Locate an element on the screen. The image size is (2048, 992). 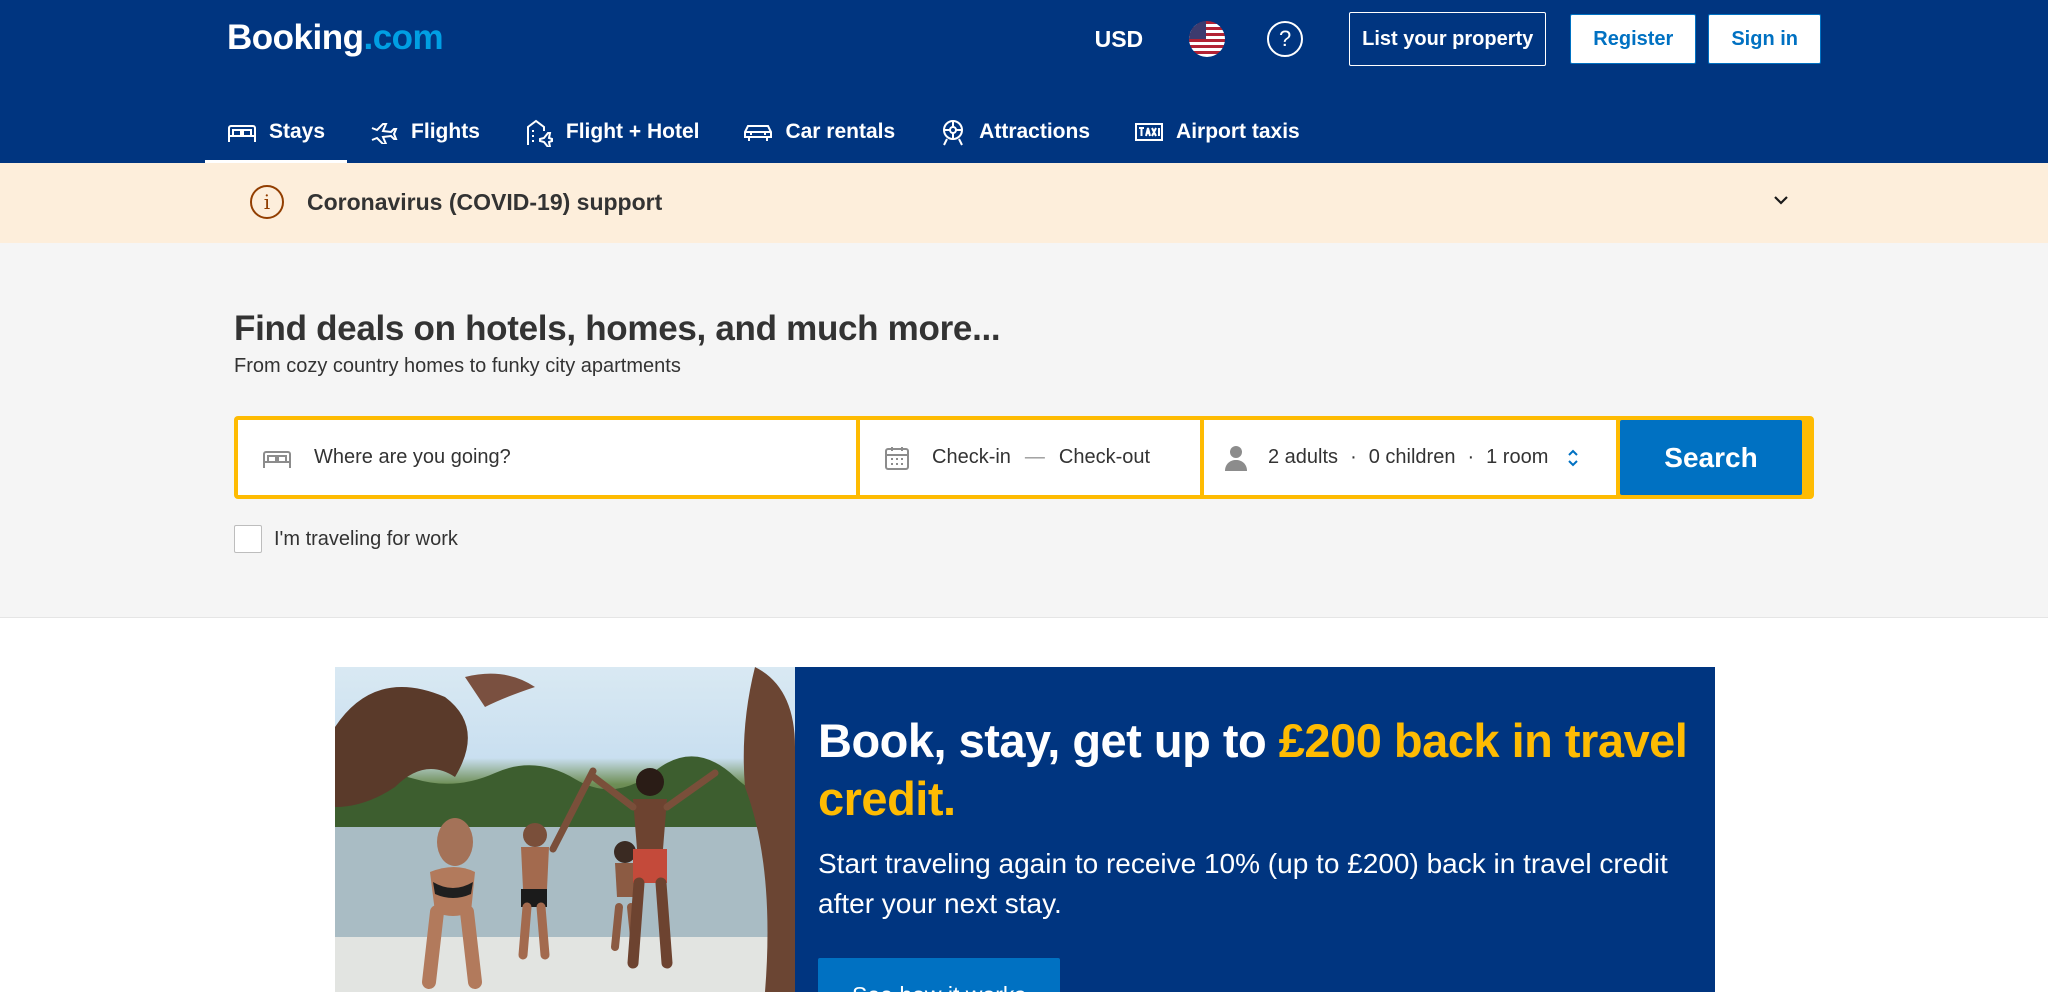
booking-logo: Booking .com is located at coordinates (335, 38).